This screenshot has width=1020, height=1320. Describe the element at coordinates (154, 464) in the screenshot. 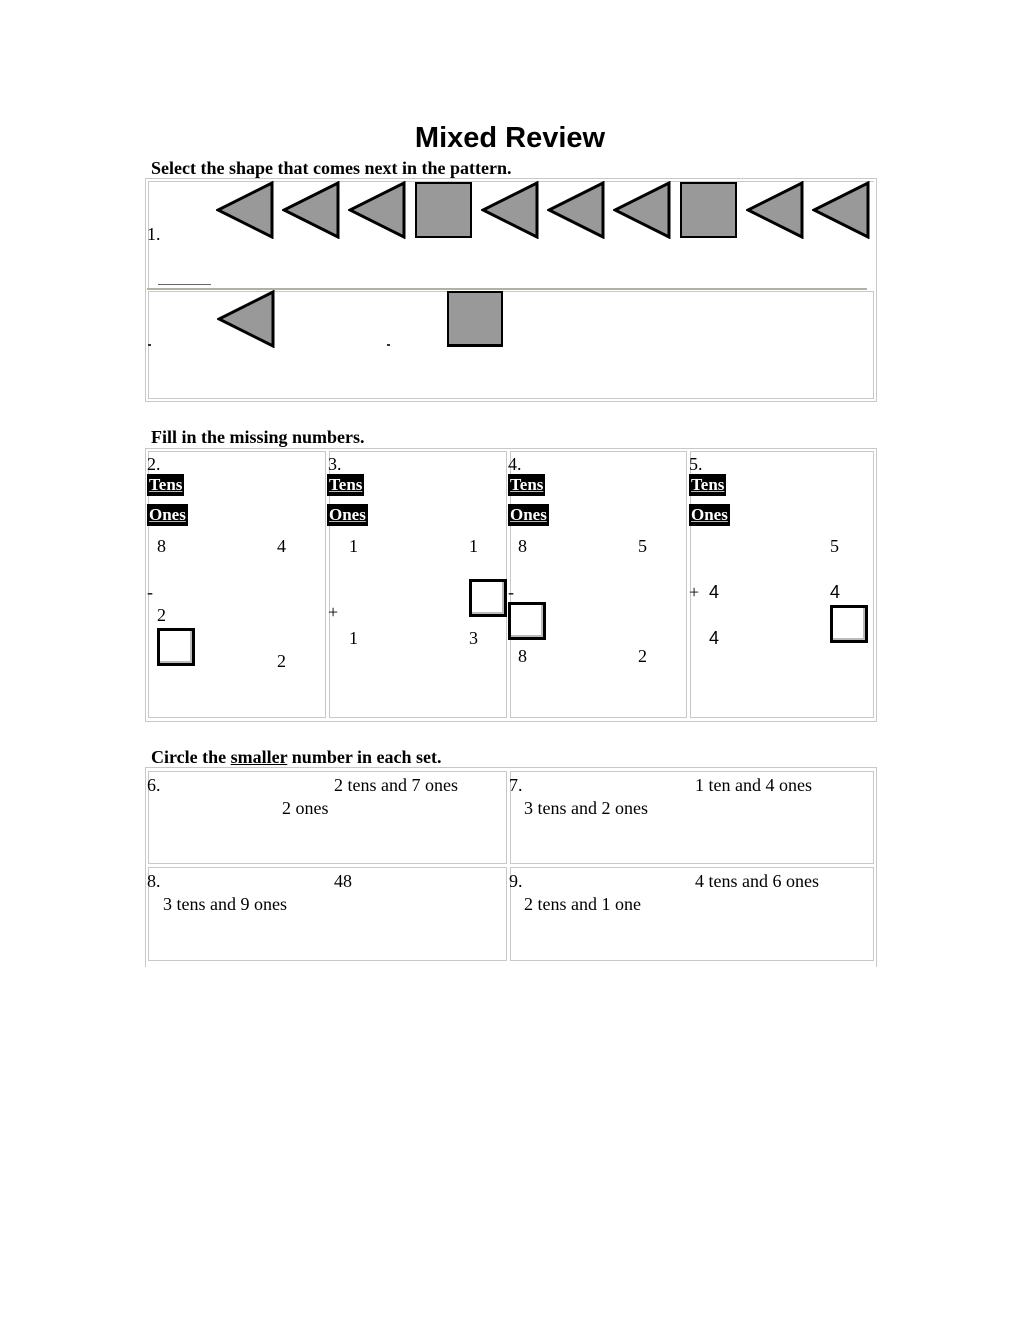

I see `problem-number-2: 2.` at that location.